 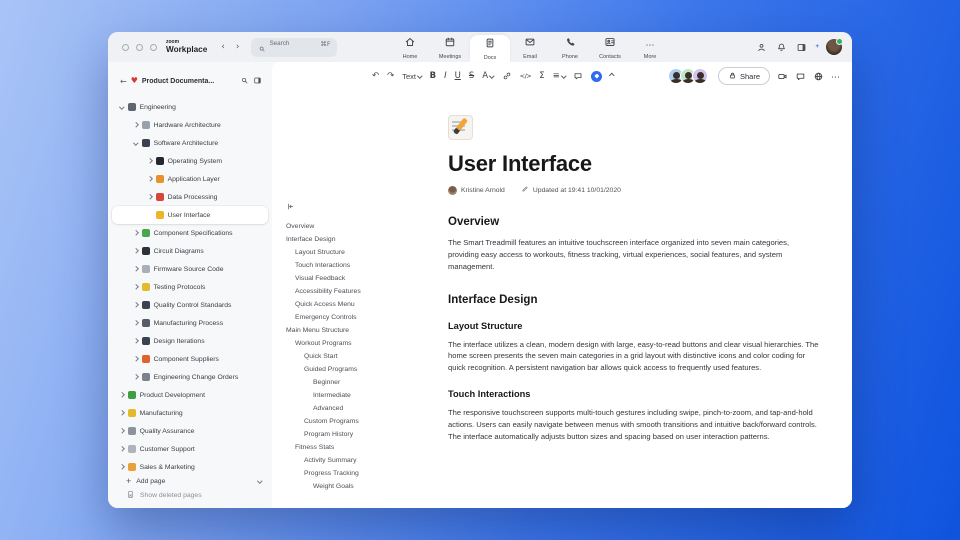 What do you see at coordinates (190, 481) in the screenshot?
I see `add-page-row: + Add page` at bounding box center [190, 481].